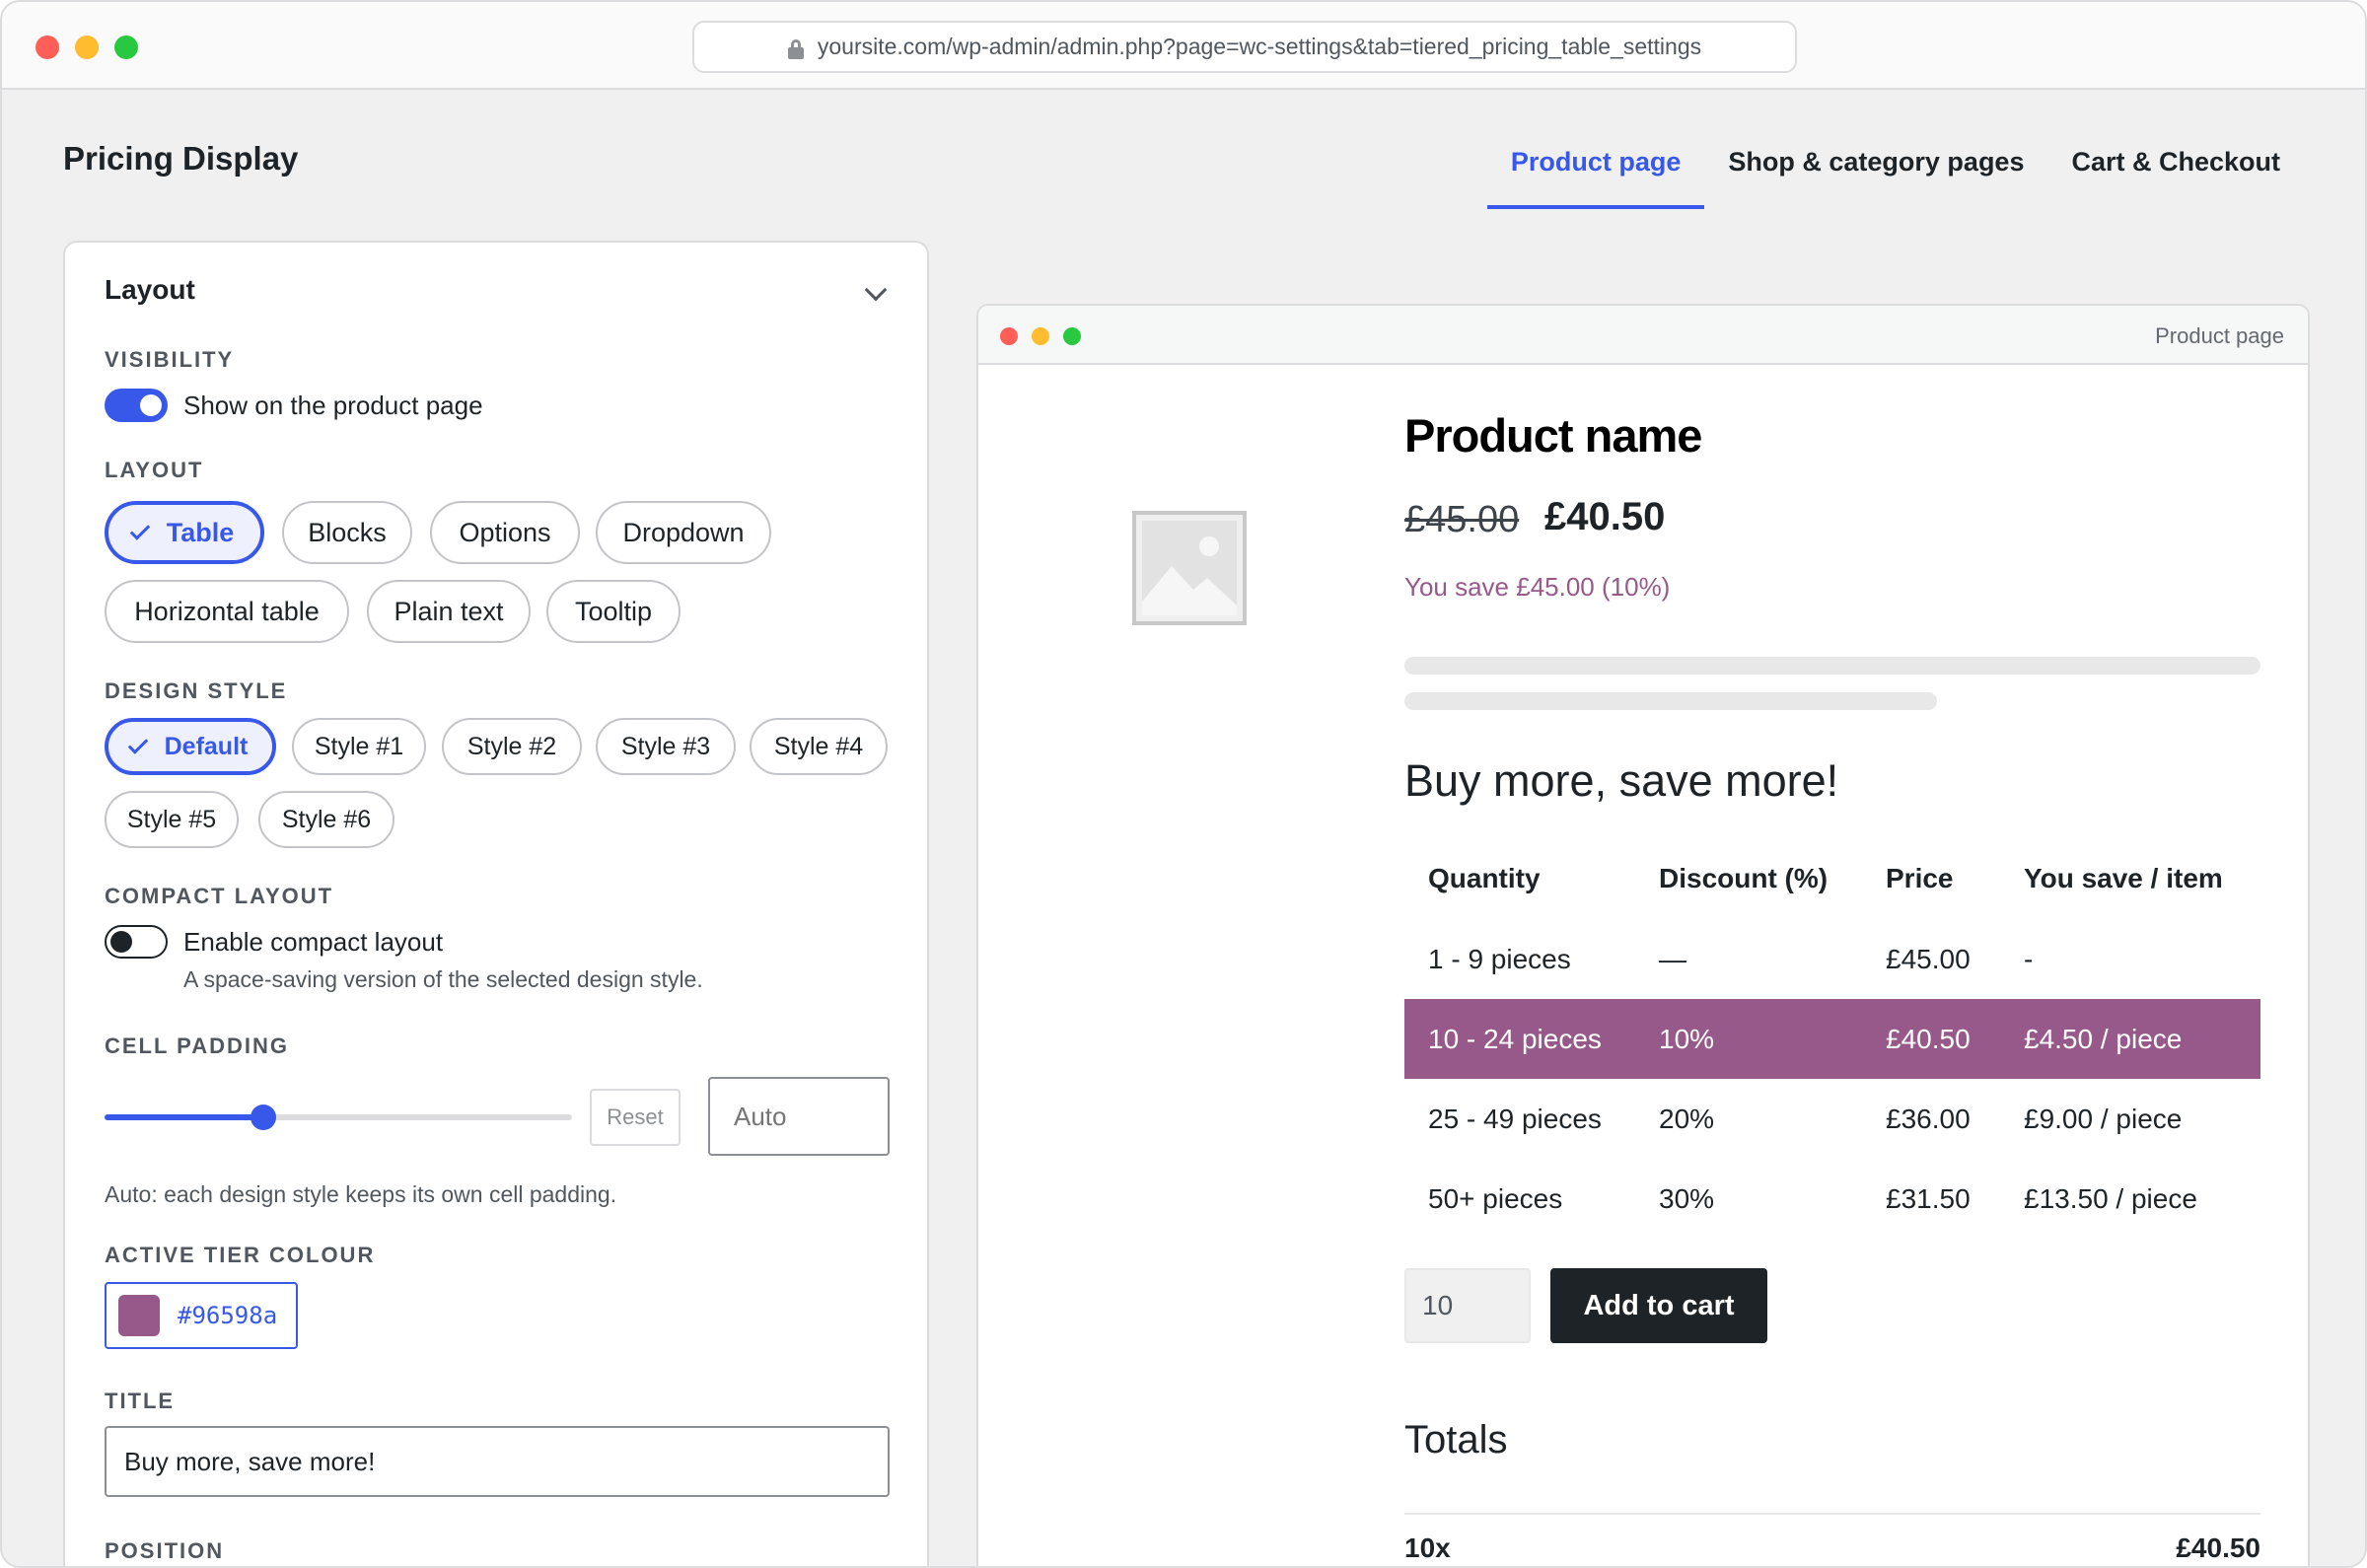 This screenshot has height=1568, width=2367. I want to click on tab-shop-category-pages: Shop & category pages, so click(1875, 170).